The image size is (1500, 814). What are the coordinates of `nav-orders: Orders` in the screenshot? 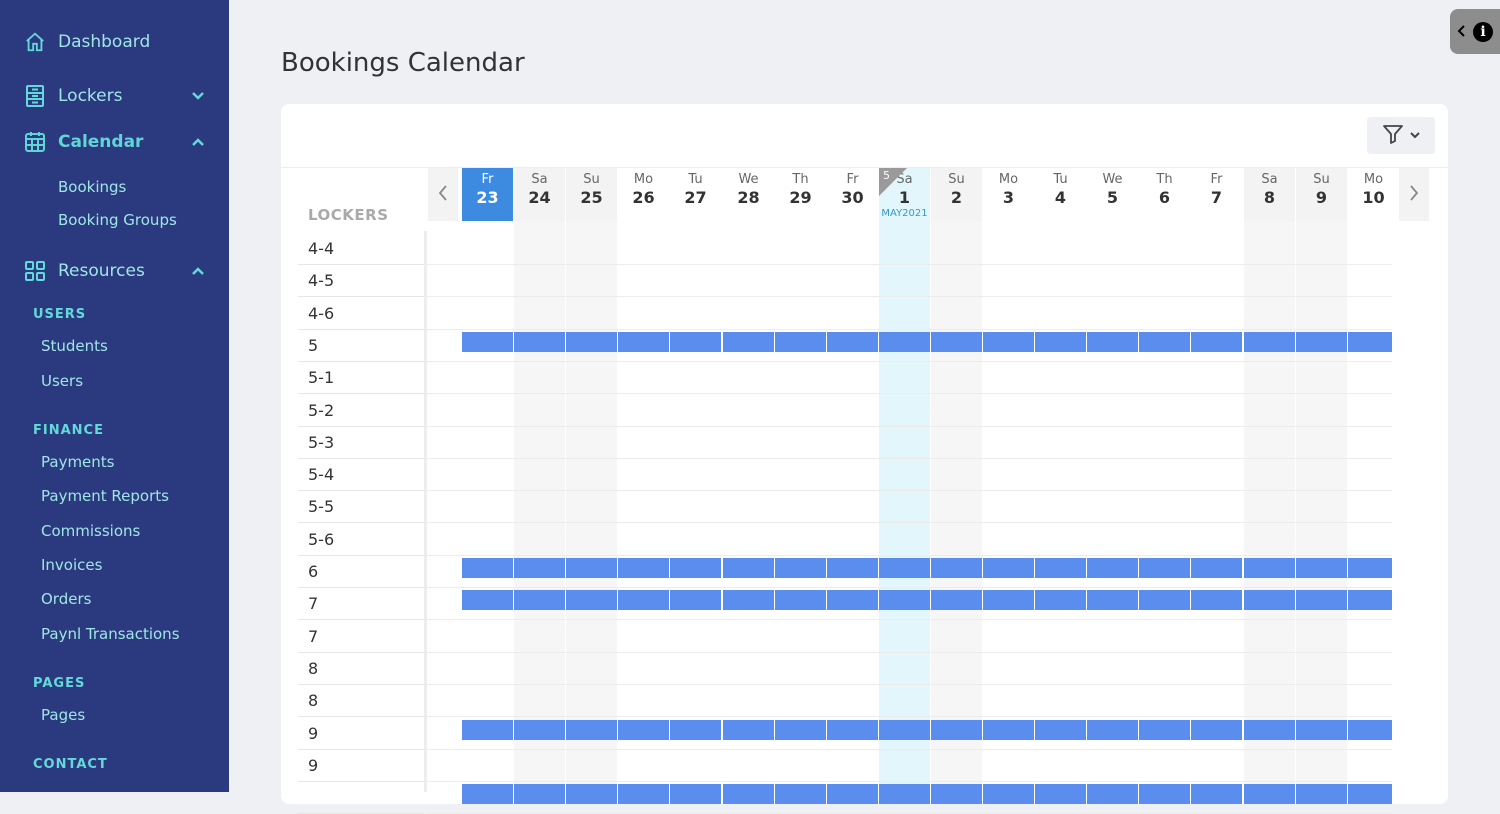 It's located at (66, 599).